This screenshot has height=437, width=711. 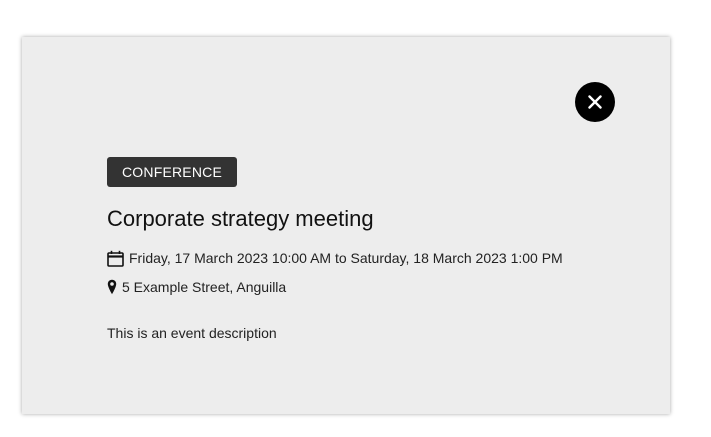 What do you see at coordinates (115, 258) in the screenshot?
I see `calendar-icon` at bounding box center [115, 258].